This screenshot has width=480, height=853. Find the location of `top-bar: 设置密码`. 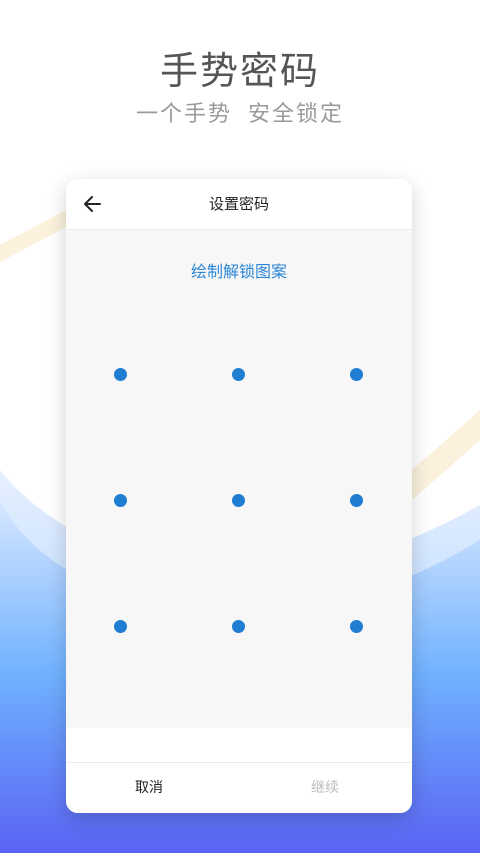

top-bar: 设置密码 is located at coordinates (239, 204).